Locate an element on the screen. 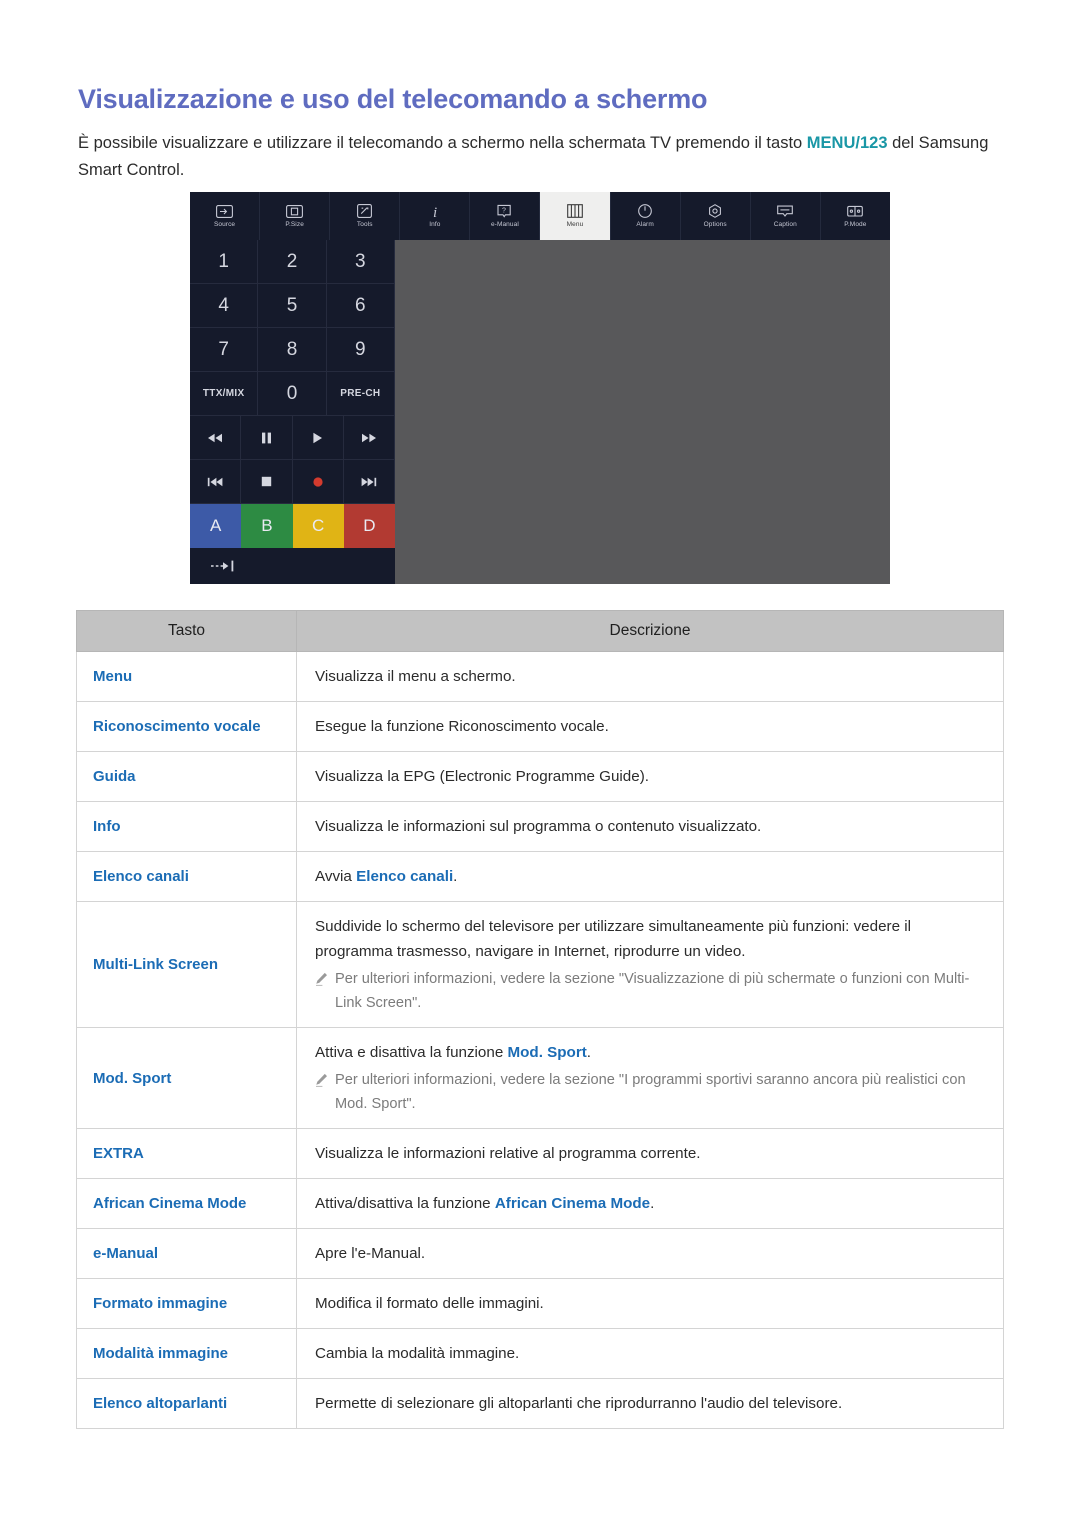  remote-topbar-item-tools: Tools is located at coordinates (365, 216).